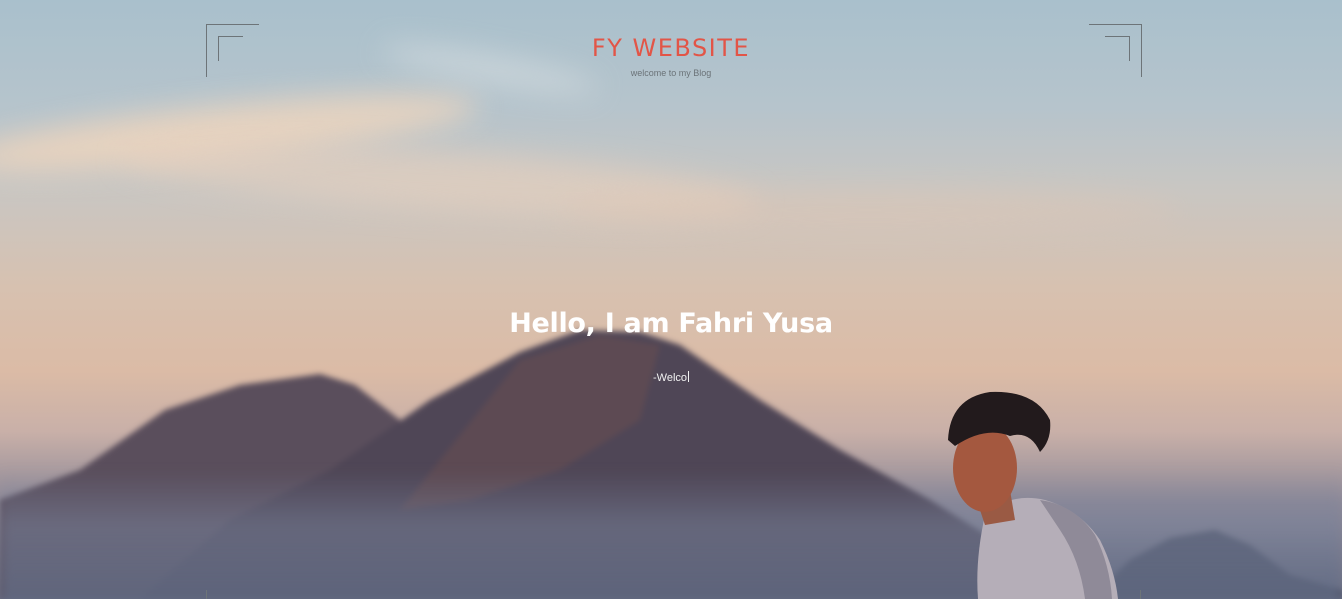  I want to click on person-photo, so click(1033, 495).